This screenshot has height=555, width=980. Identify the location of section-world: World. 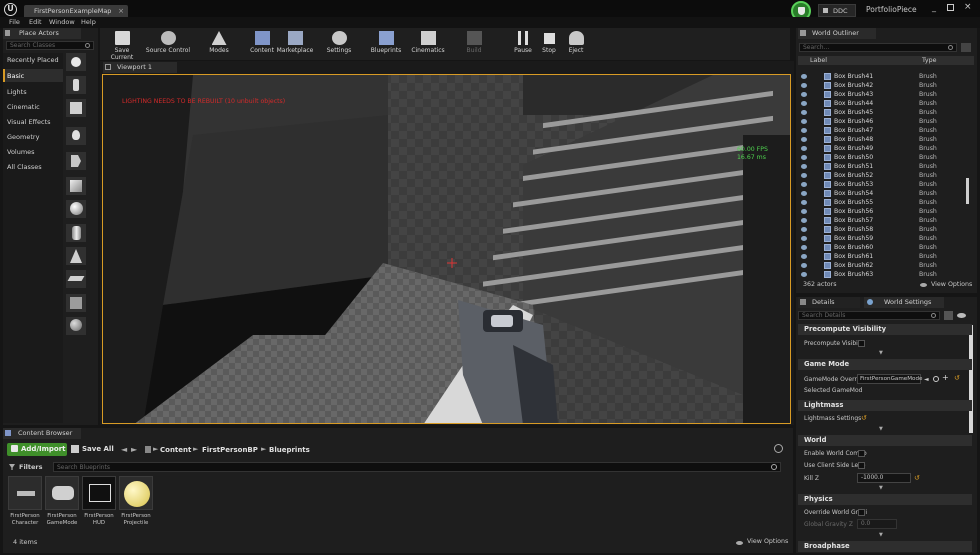
(885, 440).